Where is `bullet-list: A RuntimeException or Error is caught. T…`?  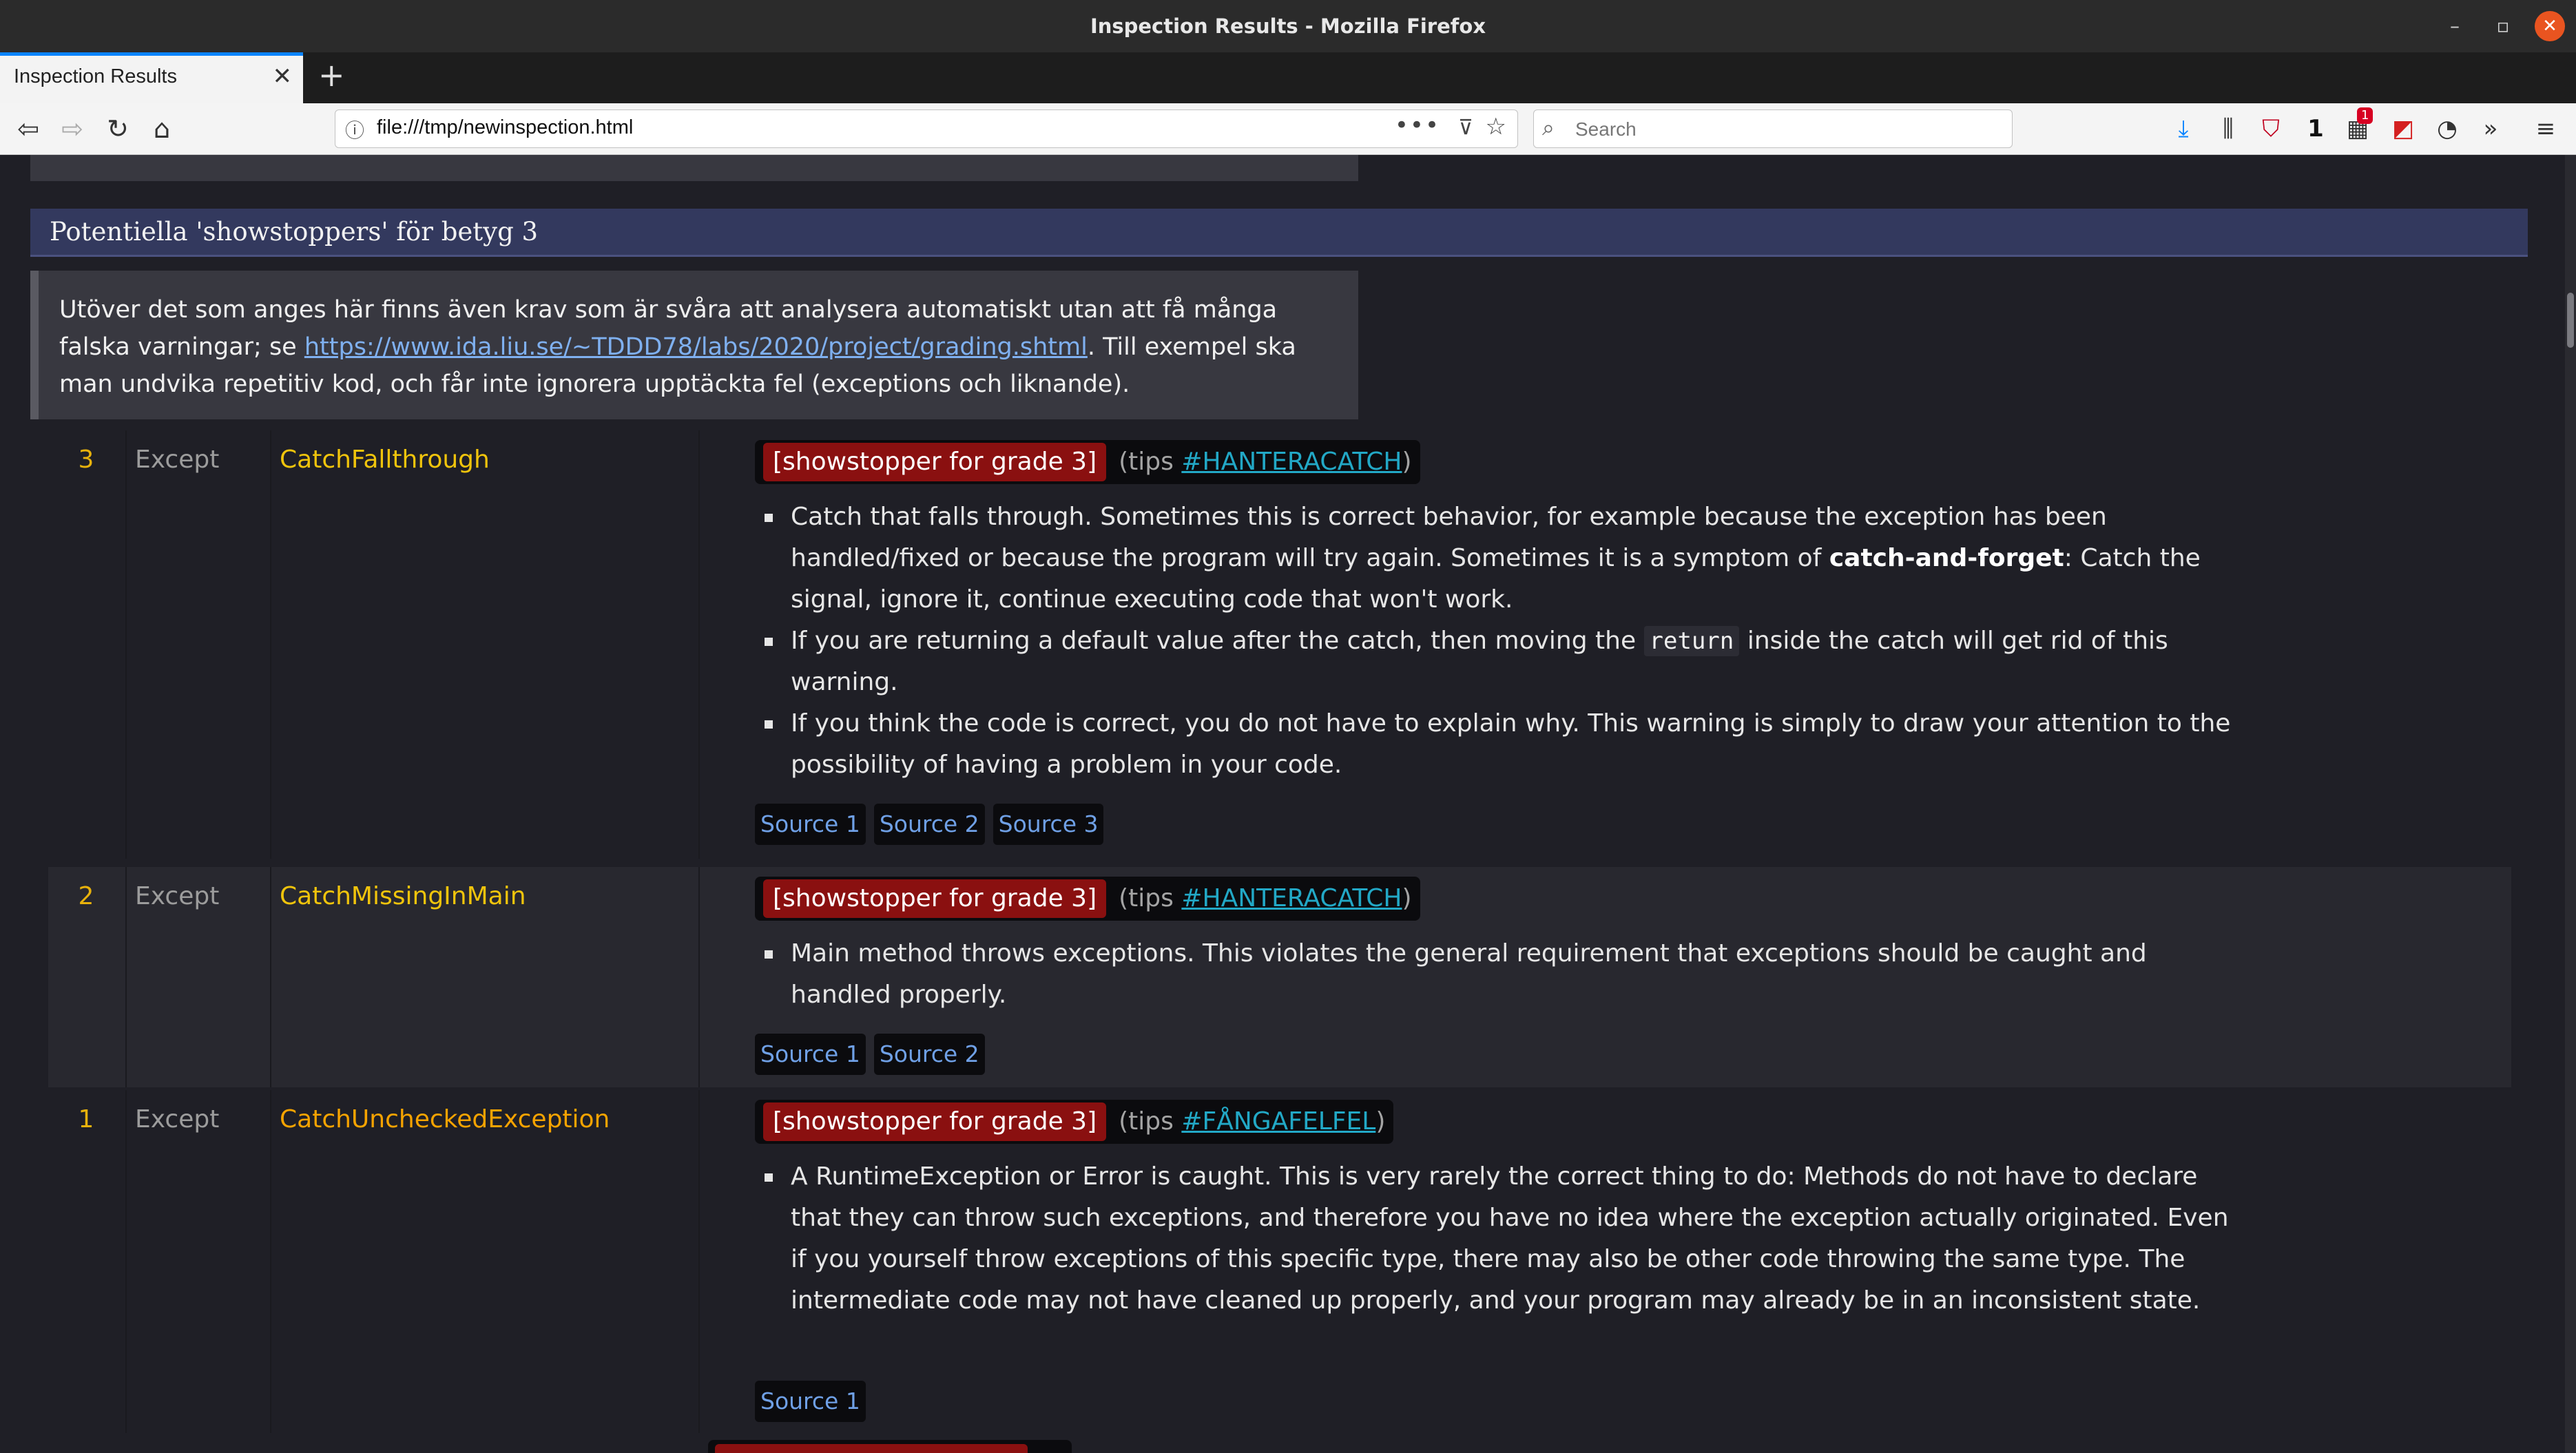
bullet-list: A RuntimeException or Error is caught. T… is located at coordinates (1502, 1238).